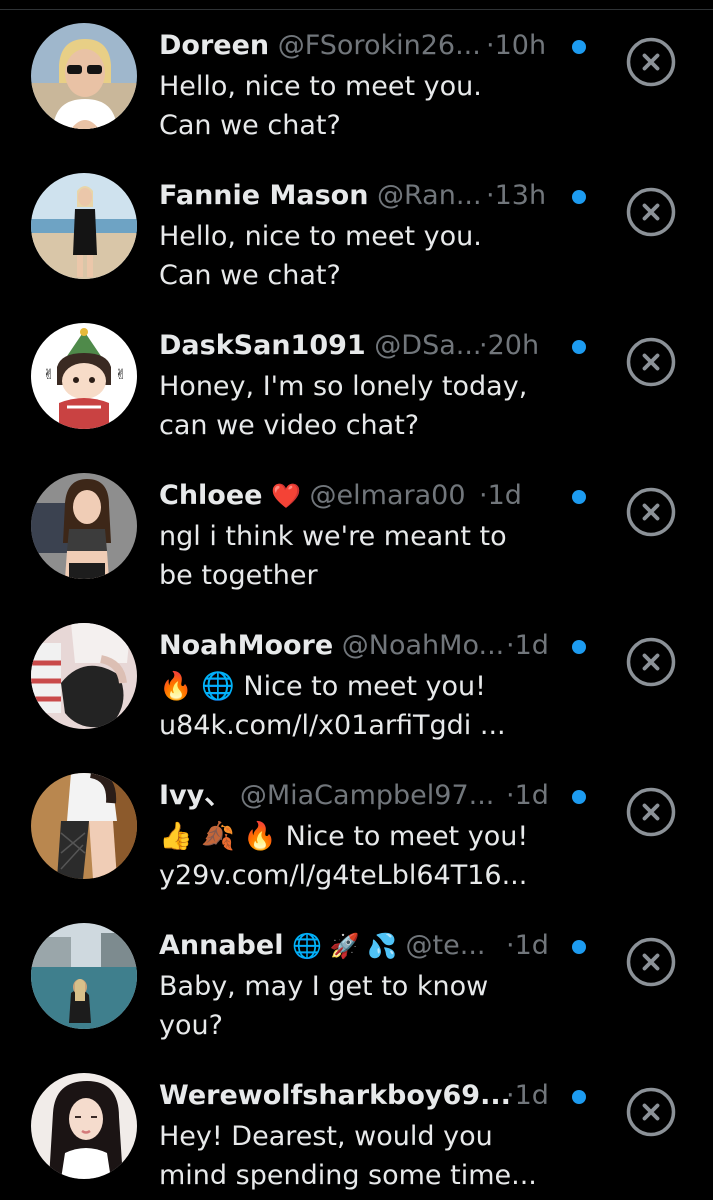 The image size is (713, 1200). Describe the element at coordinates (238, 575) in the screenshot. I see `message-line: be together` at that location.